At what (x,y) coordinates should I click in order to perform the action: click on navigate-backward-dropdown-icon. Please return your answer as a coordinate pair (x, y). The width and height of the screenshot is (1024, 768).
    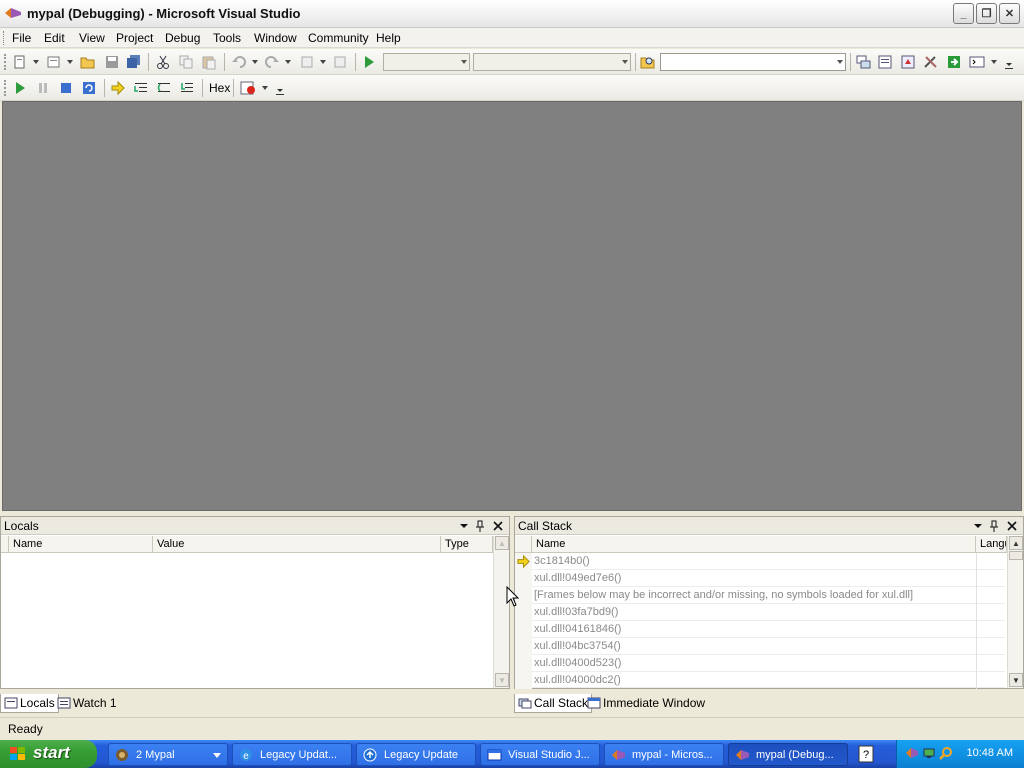
    Looking at the image, I should click on (323, 62).